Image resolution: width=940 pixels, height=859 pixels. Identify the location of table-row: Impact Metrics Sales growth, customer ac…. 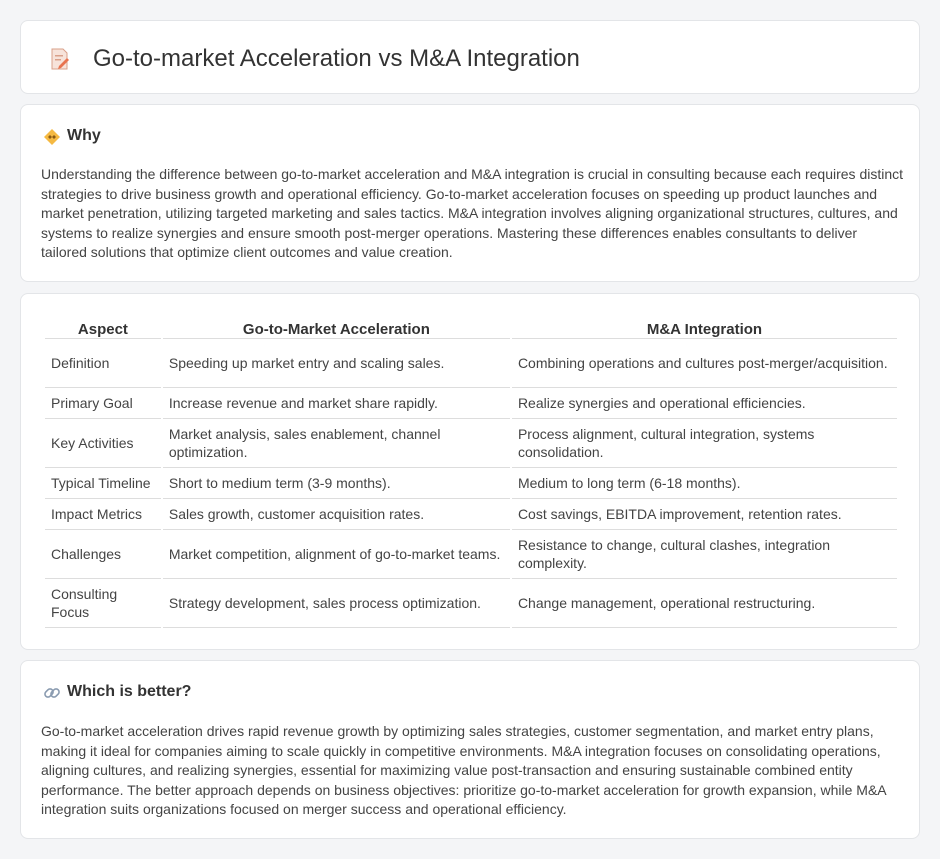
(471, 514).